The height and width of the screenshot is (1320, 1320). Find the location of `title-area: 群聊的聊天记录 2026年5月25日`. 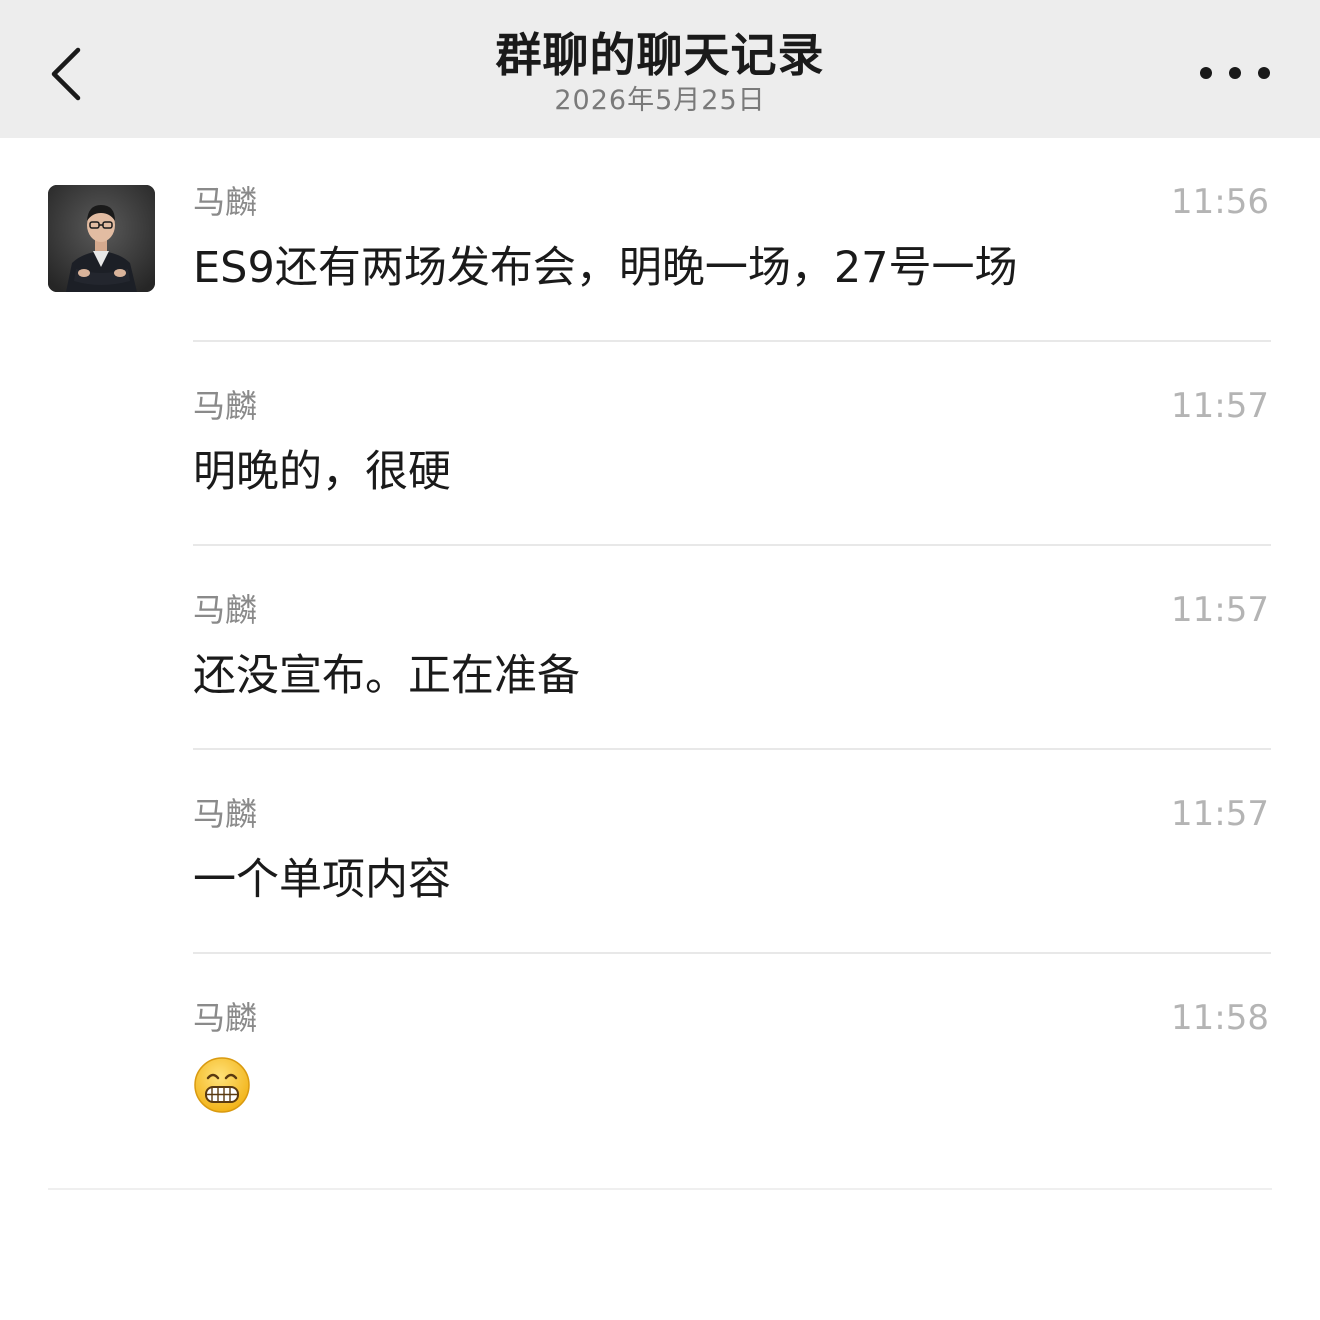

title-area: 群聊的聊天记录 2026年5月25日 is located at coordinates (660, 72).